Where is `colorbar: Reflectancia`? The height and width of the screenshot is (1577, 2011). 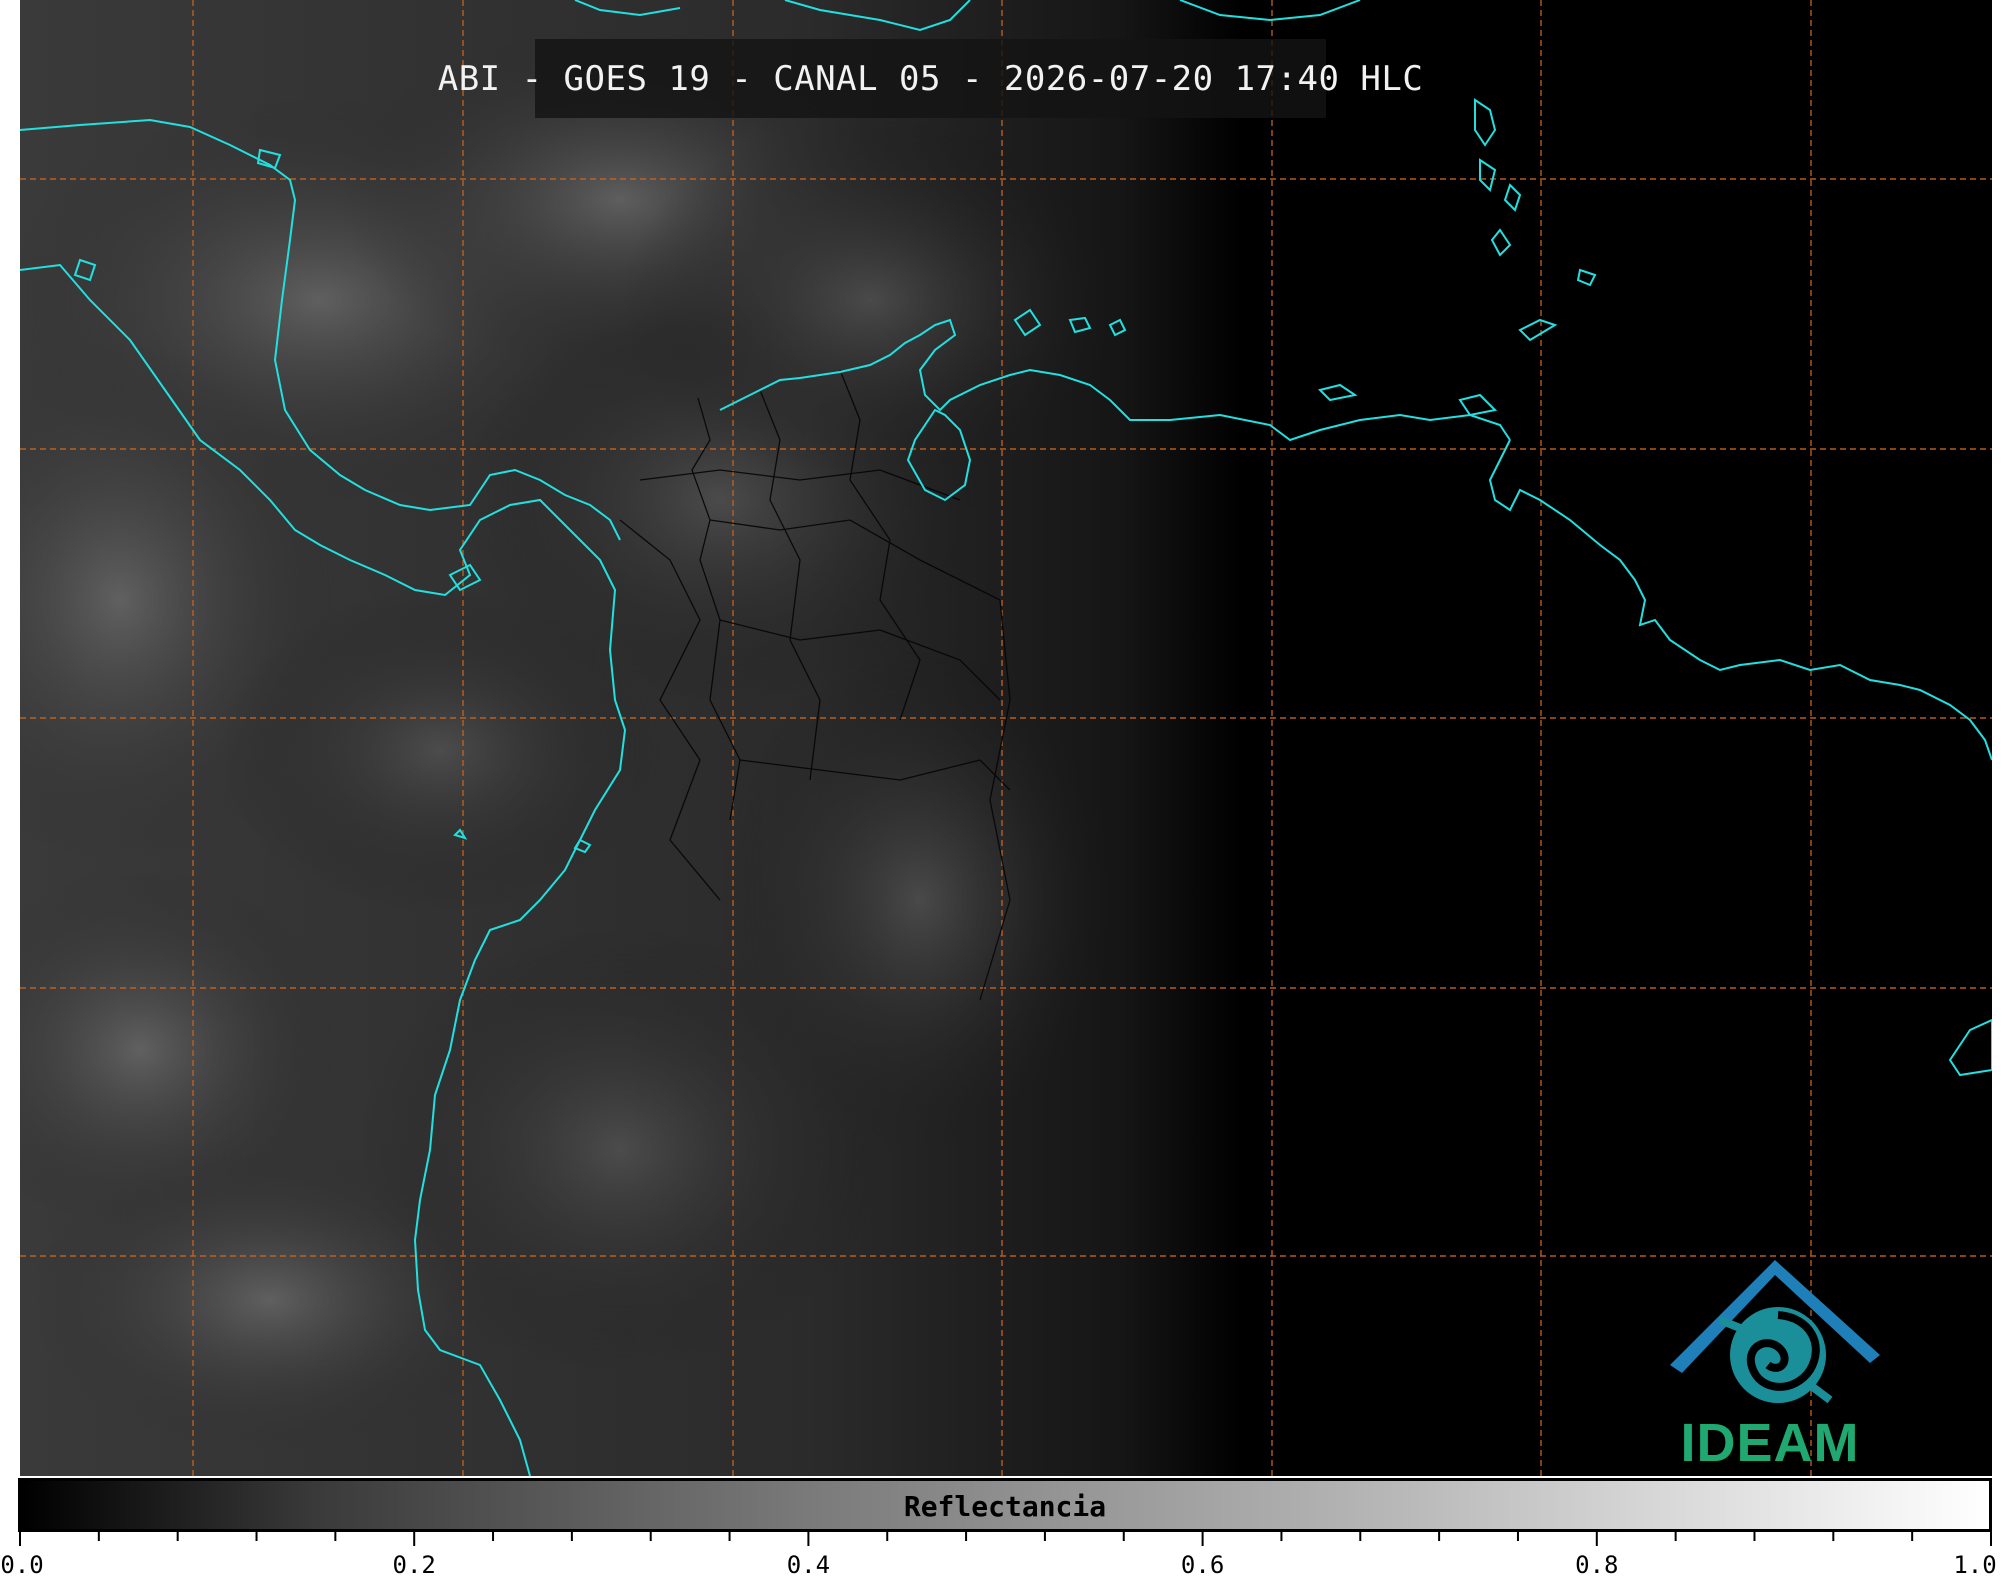 colorbar: Reflectancia is located at coordinates (1005, 1505).